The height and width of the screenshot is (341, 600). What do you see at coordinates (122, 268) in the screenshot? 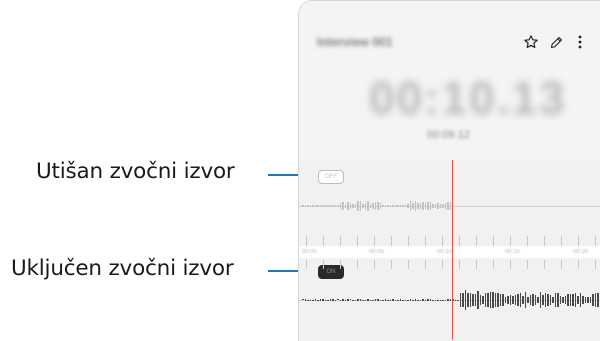
I see `active-source-callout: Uključen zvočni izvor` at bounding box center [122, 268].